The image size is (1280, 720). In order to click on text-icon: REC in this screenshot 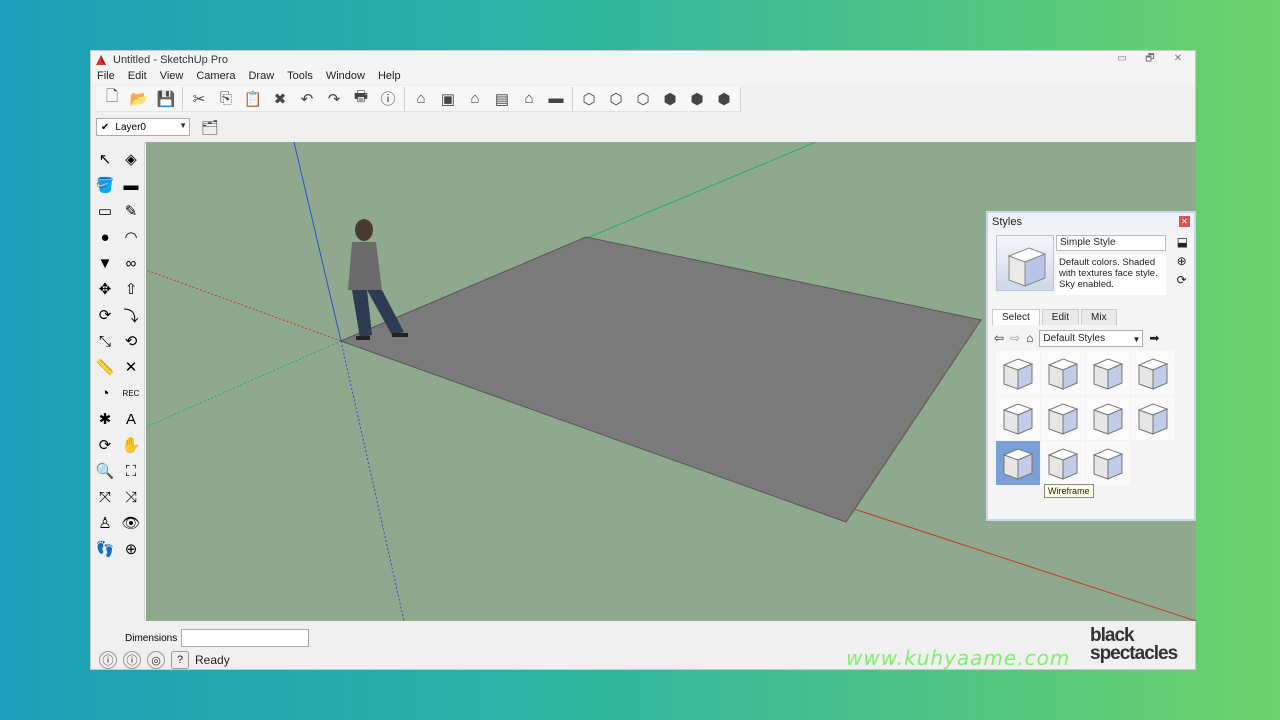, I will do `click(131, 393)`.